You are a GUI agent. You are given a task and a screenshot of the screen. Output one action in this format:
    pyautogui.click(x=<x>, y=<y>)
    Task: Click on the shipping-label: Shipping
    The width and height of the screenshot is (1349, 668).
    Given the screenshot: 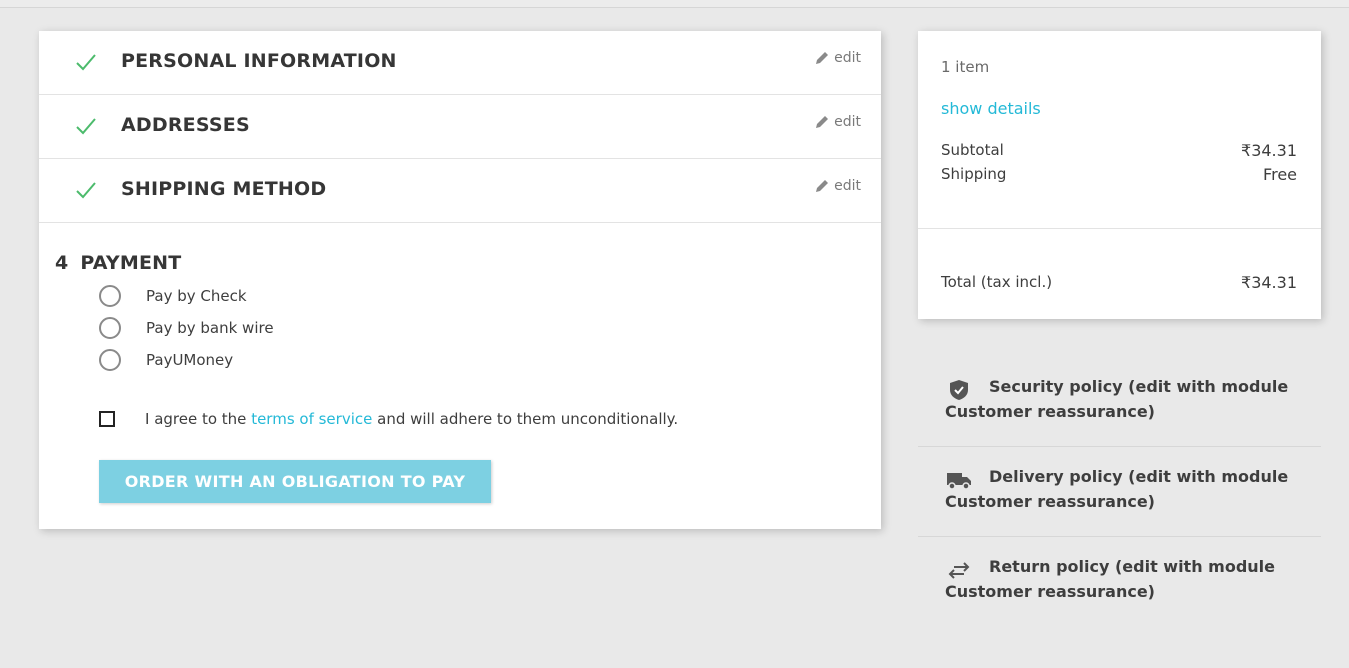 What is the action you would take?
    pyautogui.click(x=974, y=174)
    